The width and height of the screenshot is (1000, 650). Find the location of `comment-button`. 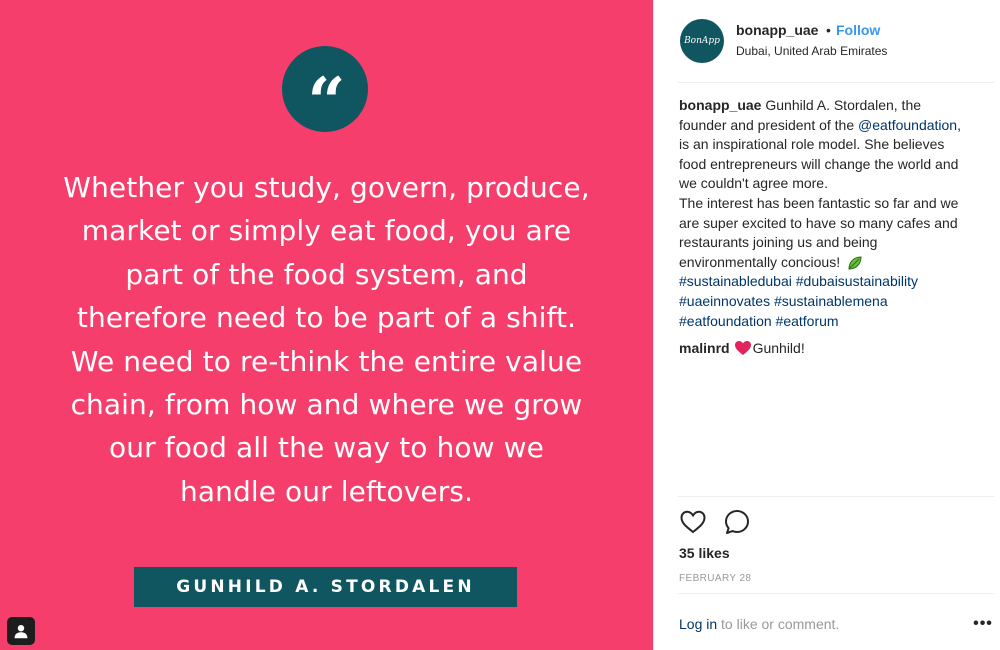

comment-button is located at coordinates (737, 522).